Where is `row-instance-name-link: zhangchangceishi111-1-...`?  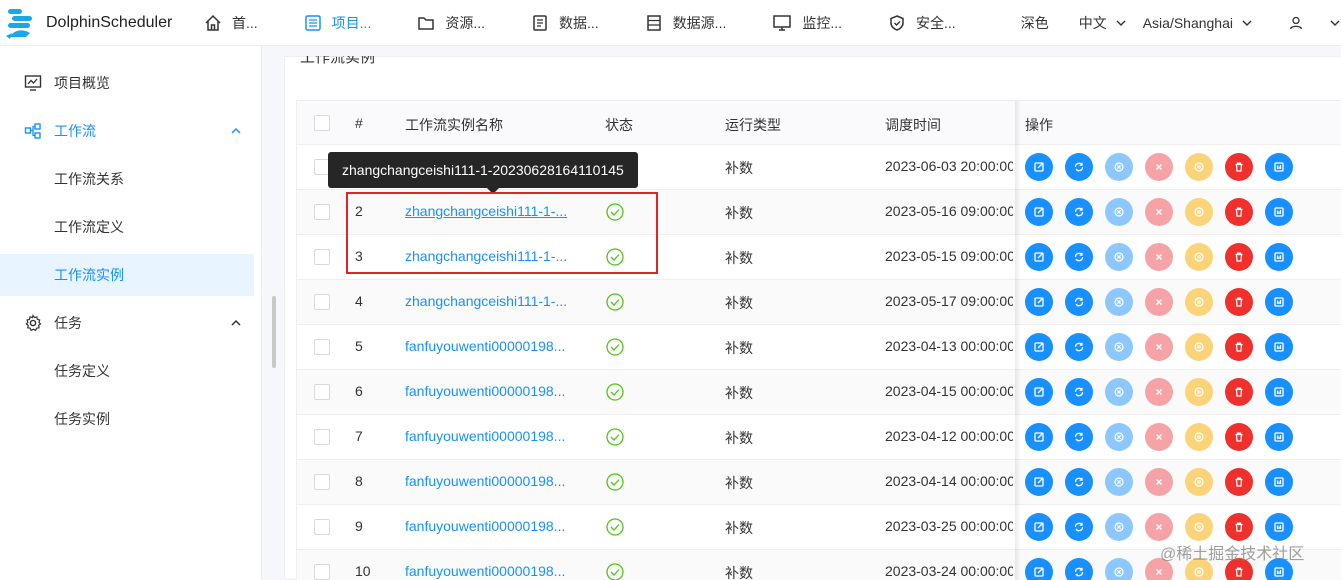 row-instance-name-link: zhangchangceishi111-1-... is located at coordinates (495, 301).